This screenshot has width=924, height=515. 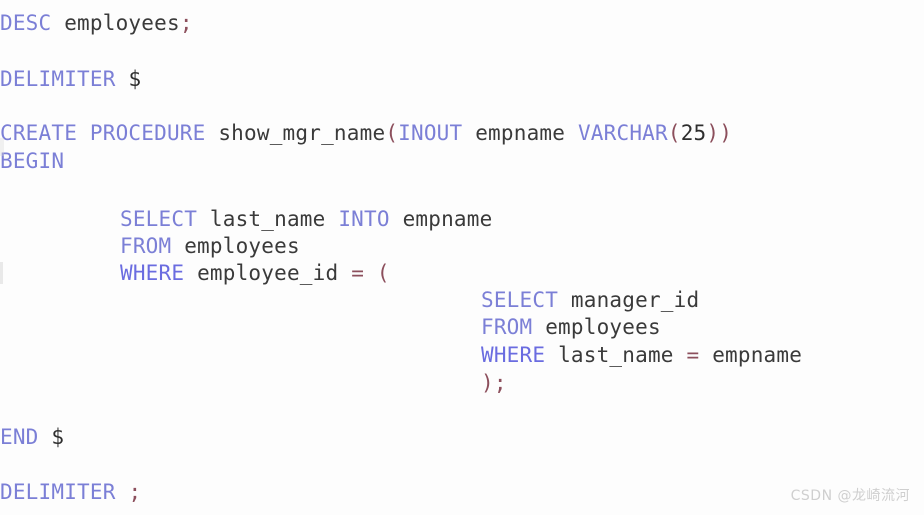 What do you see at coordinates (487, 383) in the screenshot?
I see `line-close-paren-token-0: )` at bounding box center [487, 383].